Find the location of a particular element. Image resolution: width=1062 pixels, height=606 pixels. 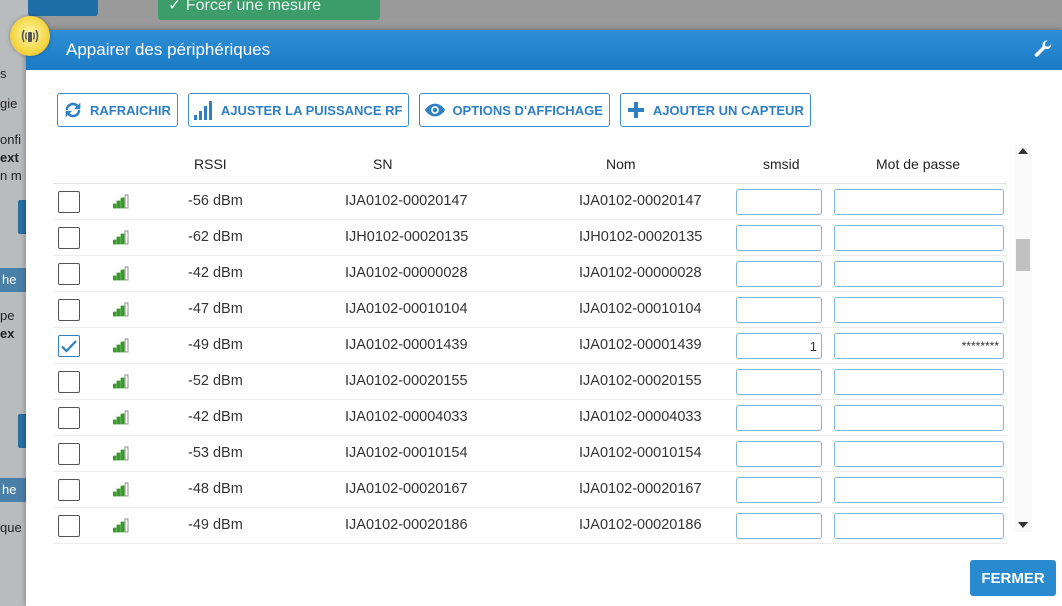

rssi-value: -53 dBm is located at coordinates (215, 453).